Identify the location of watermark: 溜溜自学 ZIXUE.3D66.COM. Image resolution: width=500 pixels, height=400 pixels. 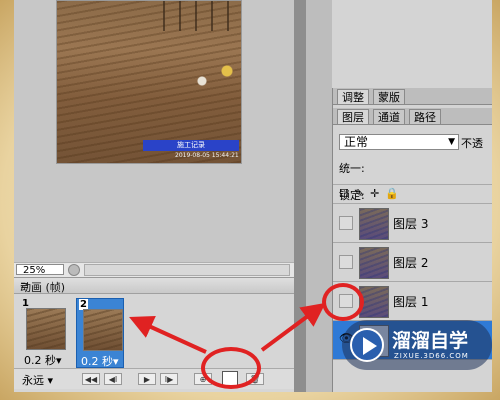
(417, 345).